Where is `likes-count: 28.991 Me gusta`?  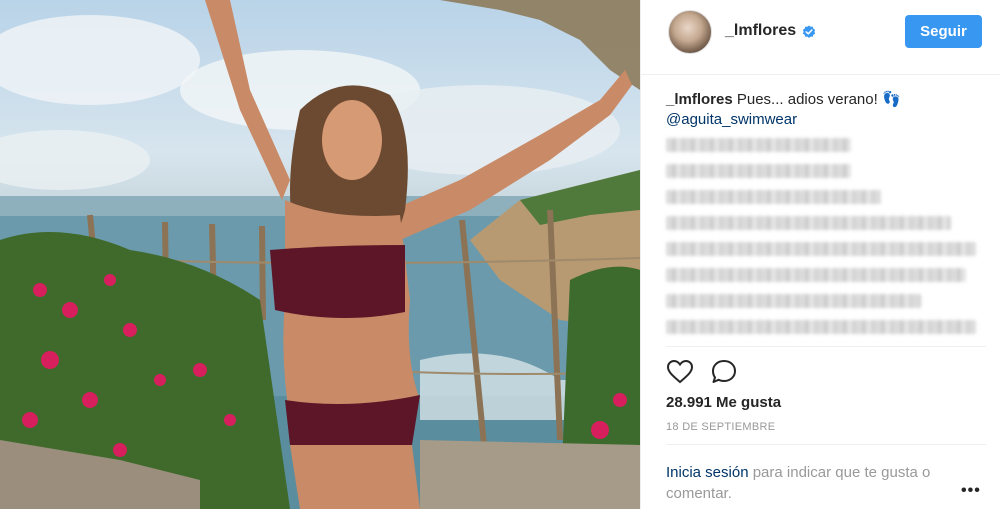
likes-count: 28.991 Me gusta is located at coordinates (723, 402).